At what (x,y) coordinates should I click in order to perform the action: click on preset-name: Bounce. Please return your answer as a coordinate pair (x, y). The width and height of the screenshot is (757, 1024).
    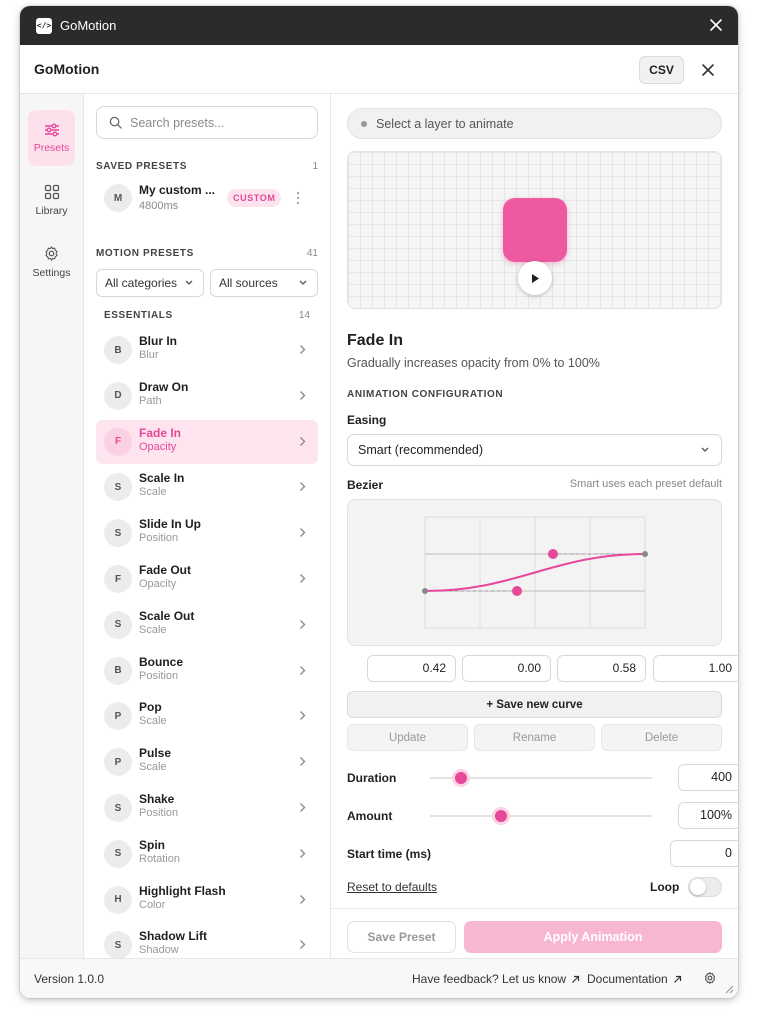
    Looking at the image, I should click on (161, 661).